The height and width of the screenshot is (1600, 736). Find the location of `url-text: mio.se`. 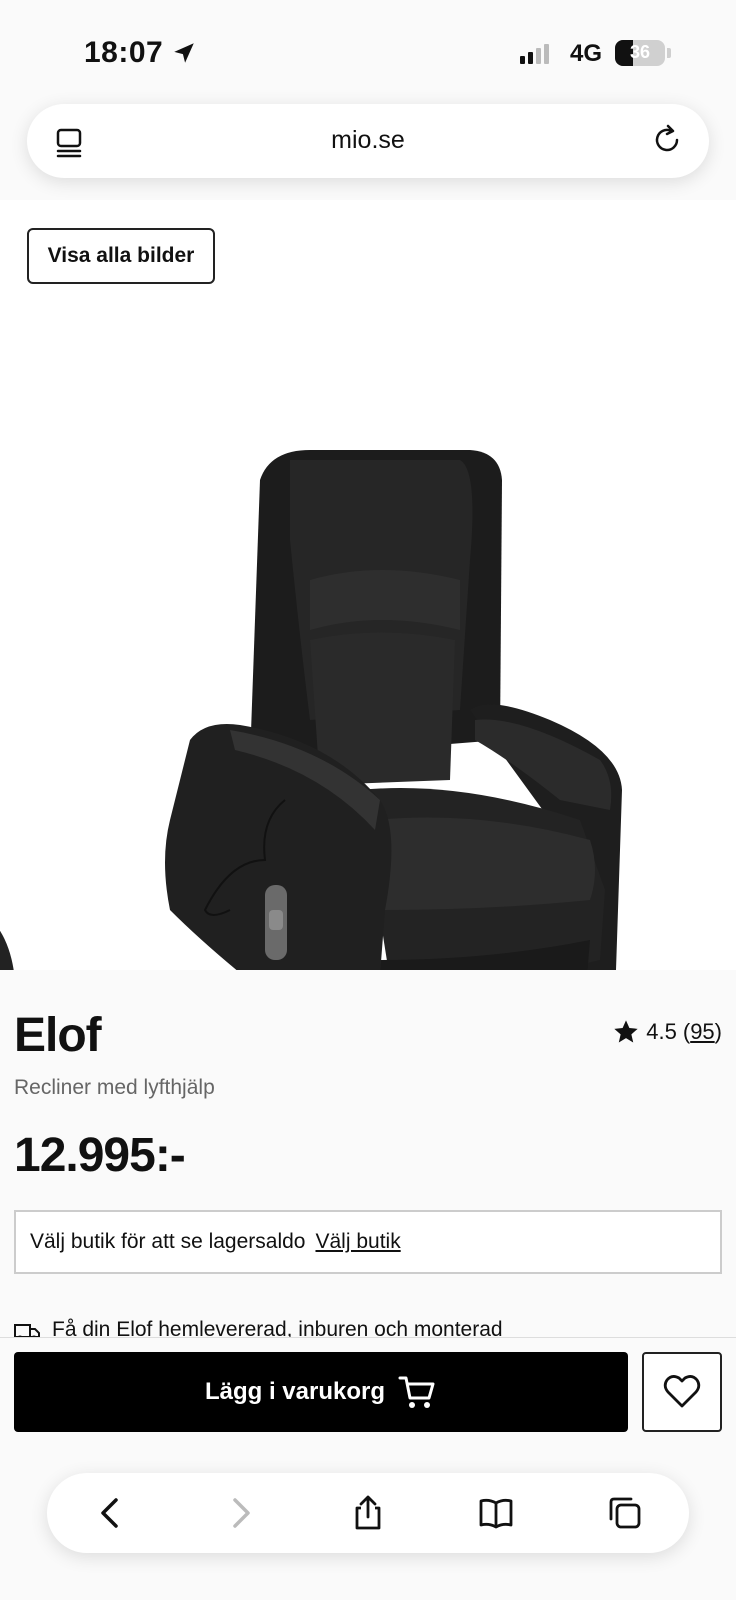

url-text: mio.se is located at coordinates (368, 140).